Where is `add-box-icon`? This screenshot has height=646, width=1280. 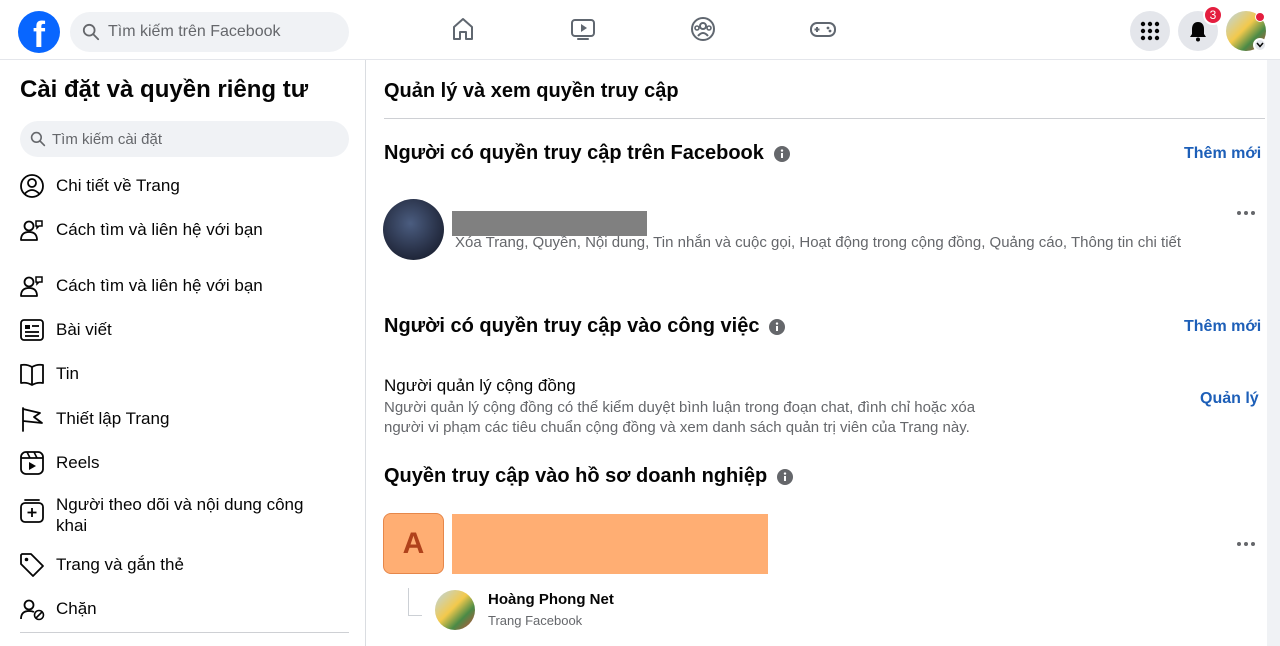
add-box-icon is located at coordinates (32, 511).